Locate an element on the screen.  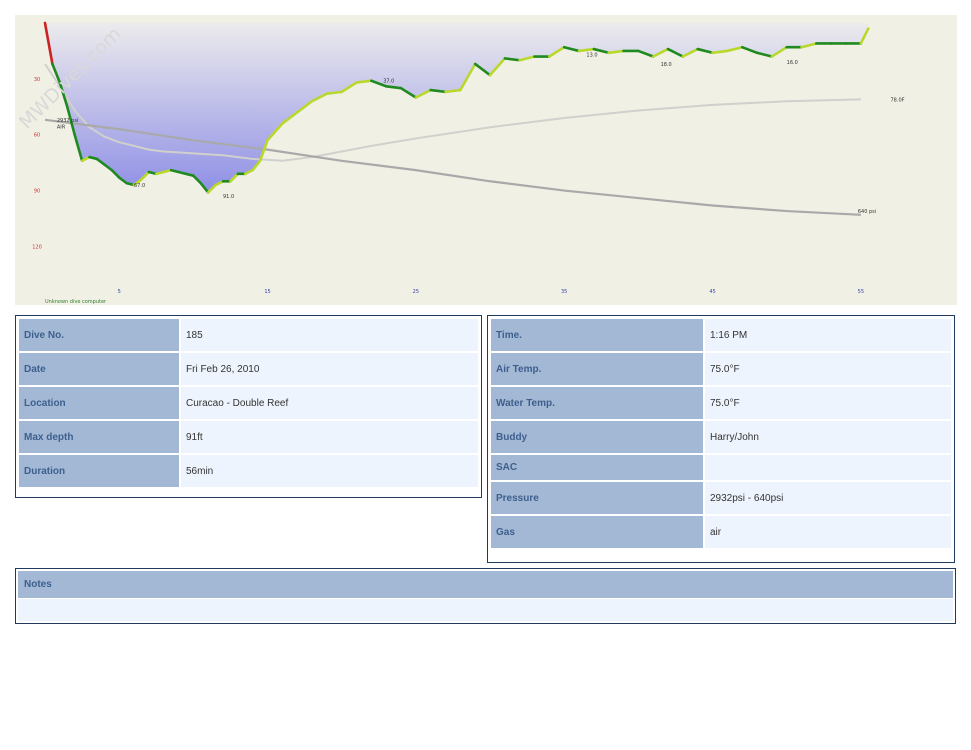
pressure-value: 2932psi - 640psi is located at coordinates (828, 498).